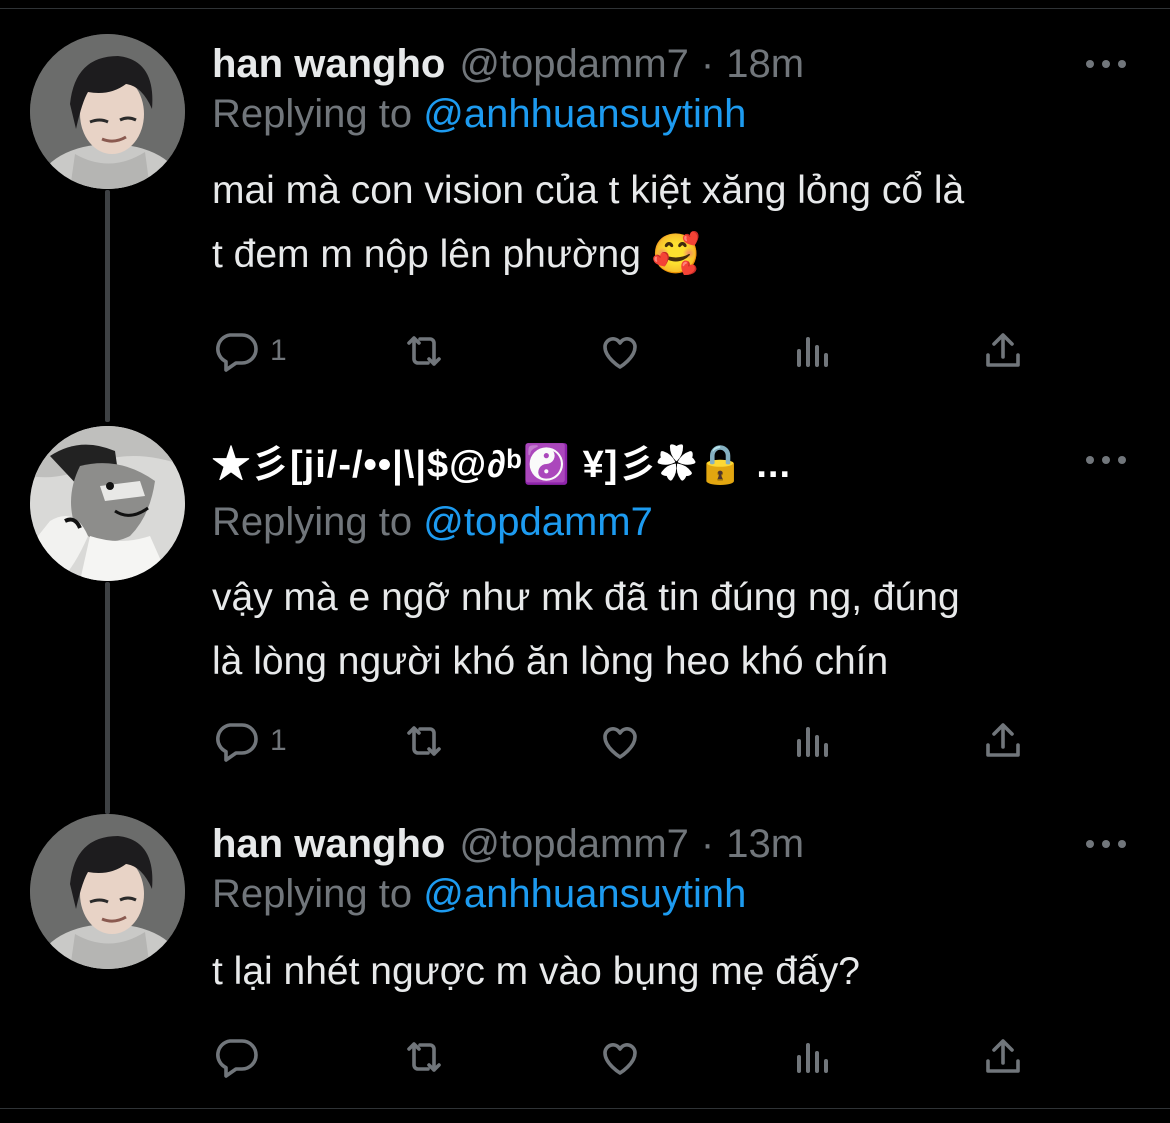 The height and width of the screenshot is (1123, 1170). What do you see at coordinates (585, 1108) in the screenshot?
I see `bottom-divider` at bounding box center [585, 1108].